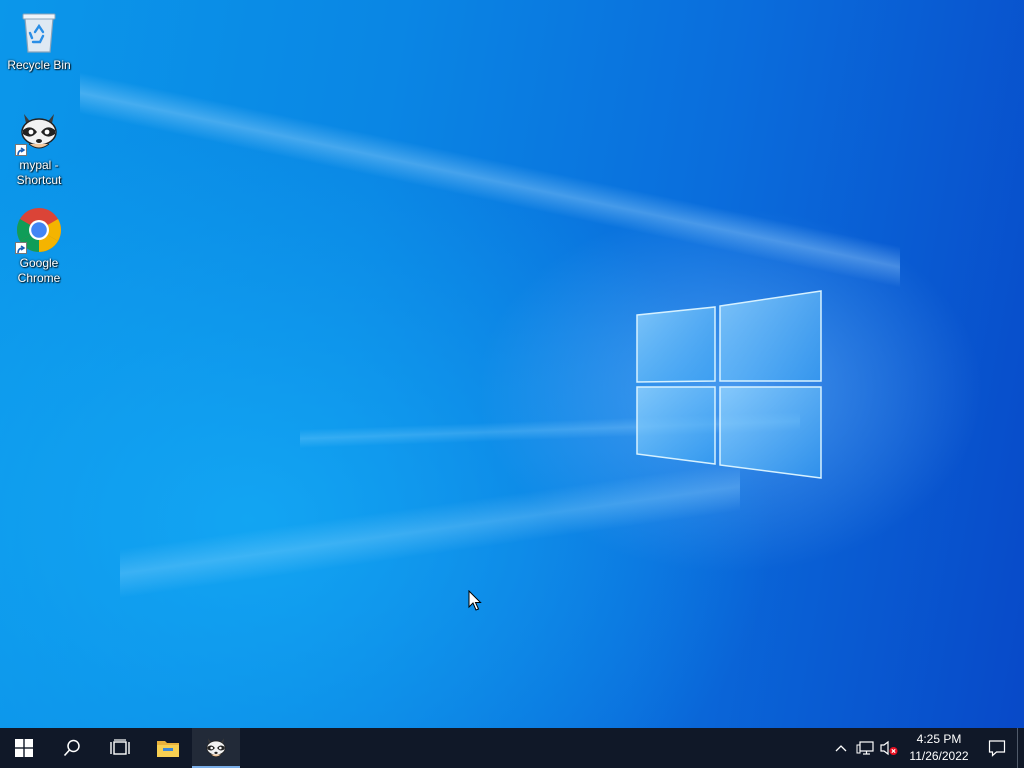 Image resolution: width=1024 pixels, height=768 pixels. I want to click on desktop-icon-label: Google Chrome, so click(39, 270).